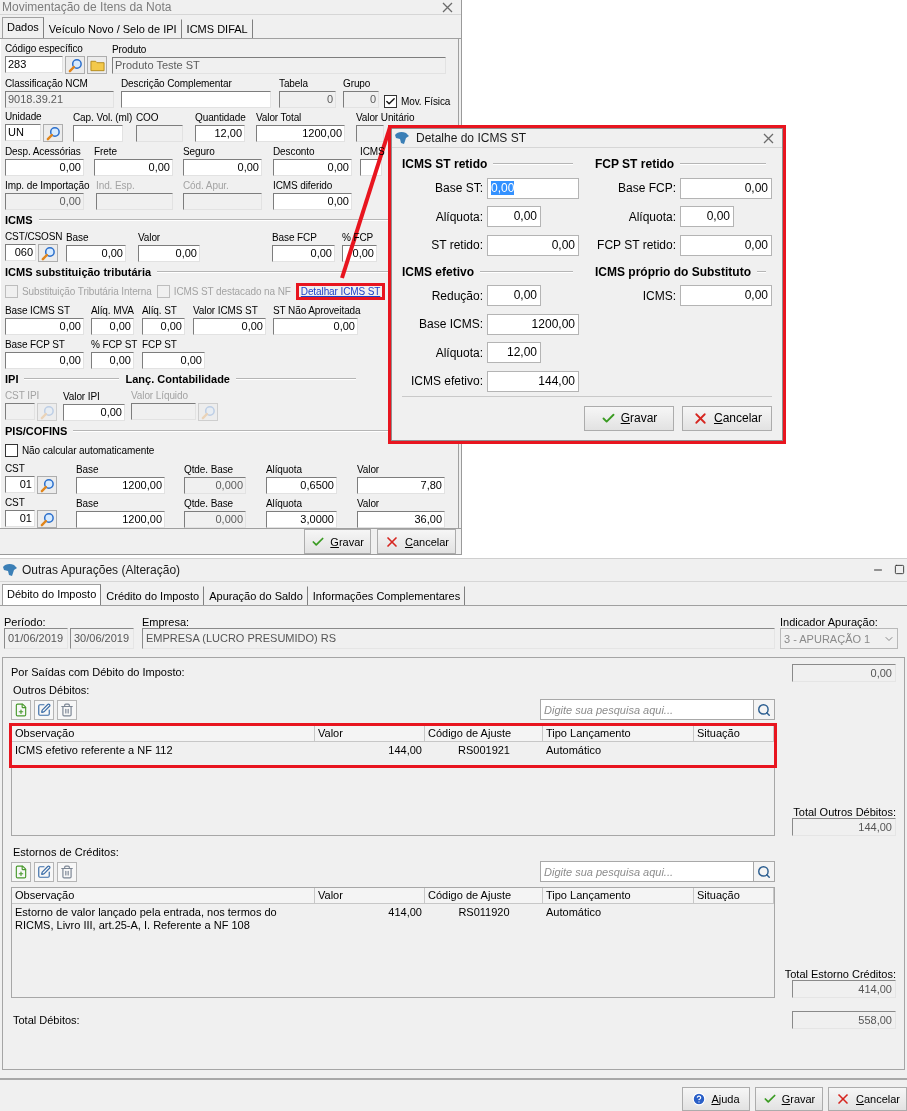 The height and width of the screenshot is (1111, 907). What do you see at coordinates (52, 690) in the screenshot?
I see `group-label: Outros Débitos:` at bounding box center [52, 690].